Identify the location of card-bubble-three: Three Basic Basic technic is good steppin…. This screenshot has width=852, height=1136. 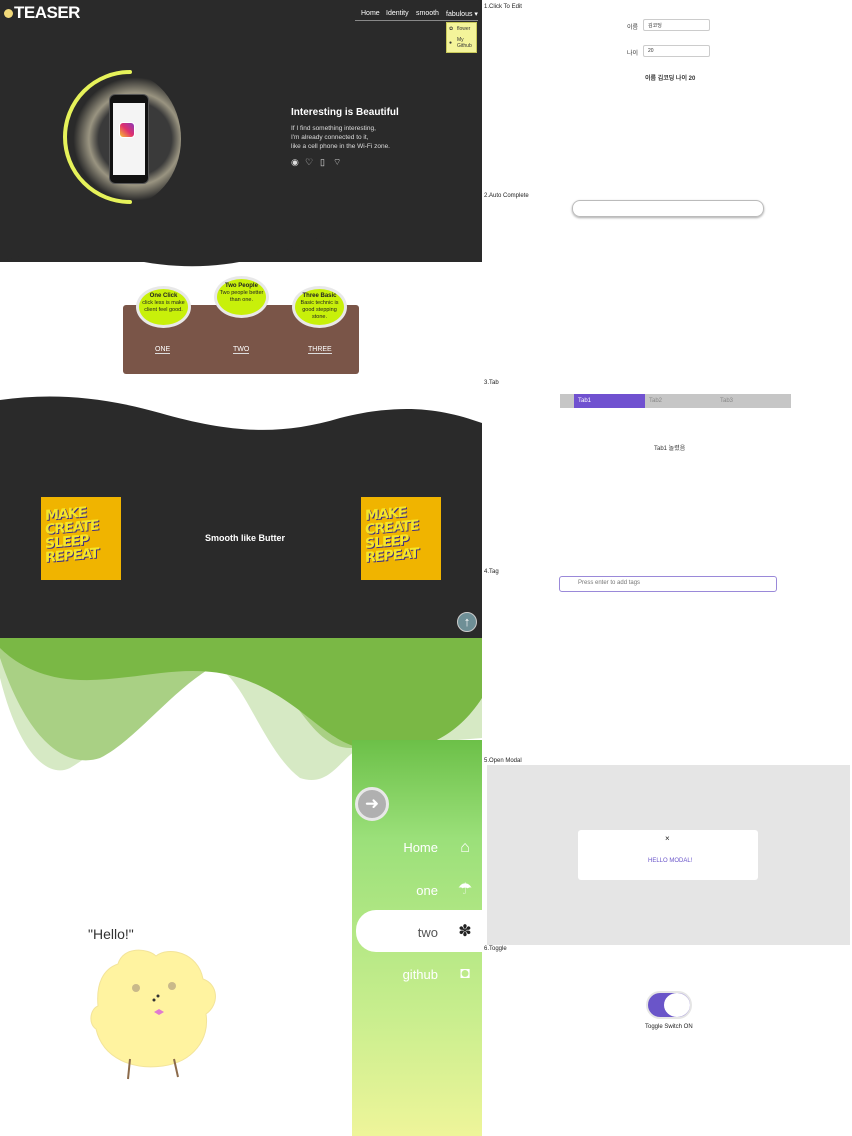
(319, 307).